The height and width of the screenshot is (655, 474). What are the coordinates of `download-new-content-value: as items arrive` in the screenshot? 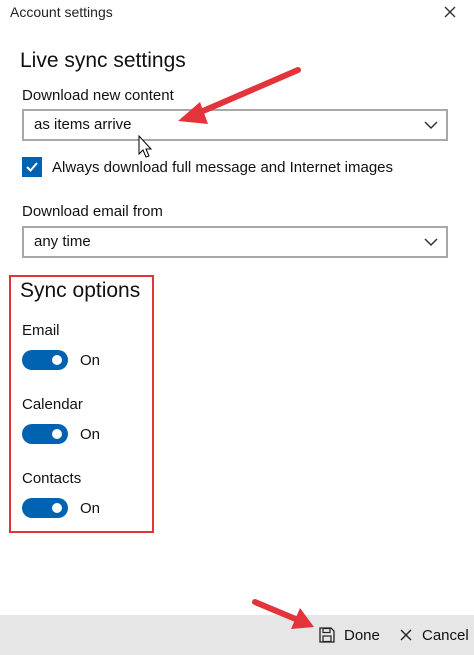 It's located at (83, 124).